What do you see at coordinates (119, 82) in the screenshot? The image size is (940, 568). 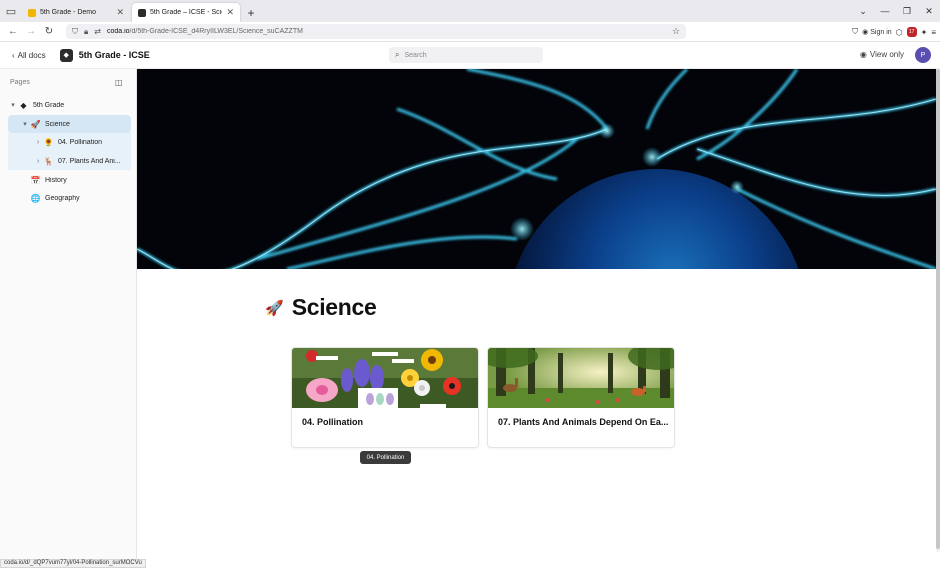 I see `sidebar-toggle-icon: ◫` at bounding box center [119, 82].